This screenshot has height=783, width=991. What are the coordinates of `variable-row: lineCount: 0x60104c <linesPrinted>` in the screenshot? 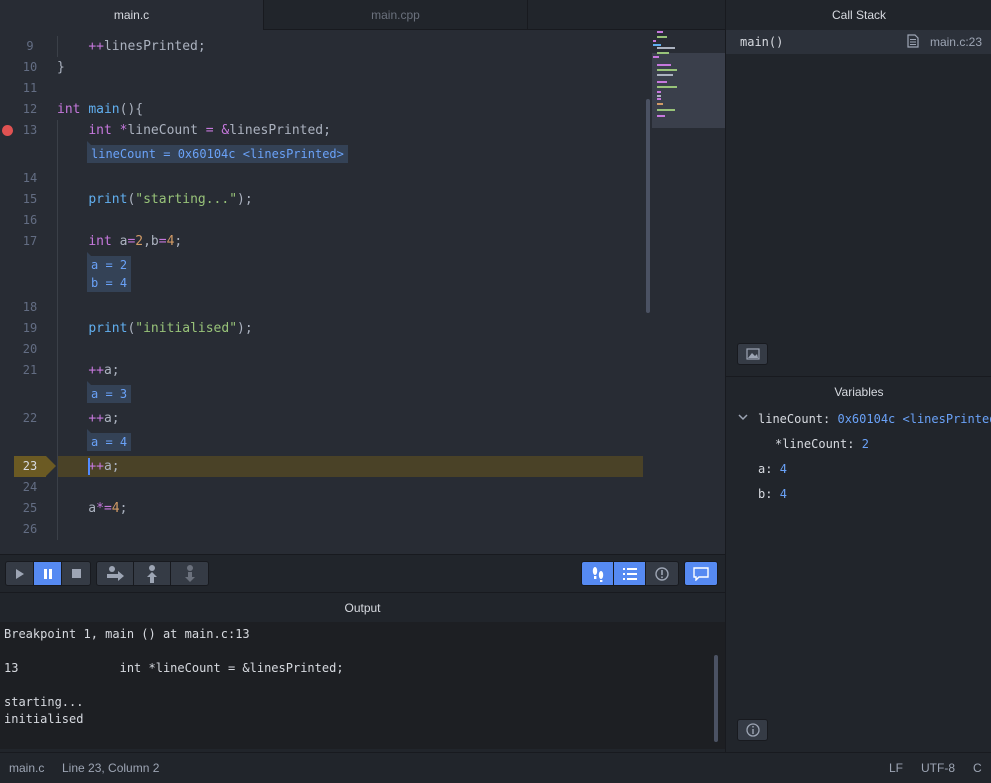 It's located at (874, 419).